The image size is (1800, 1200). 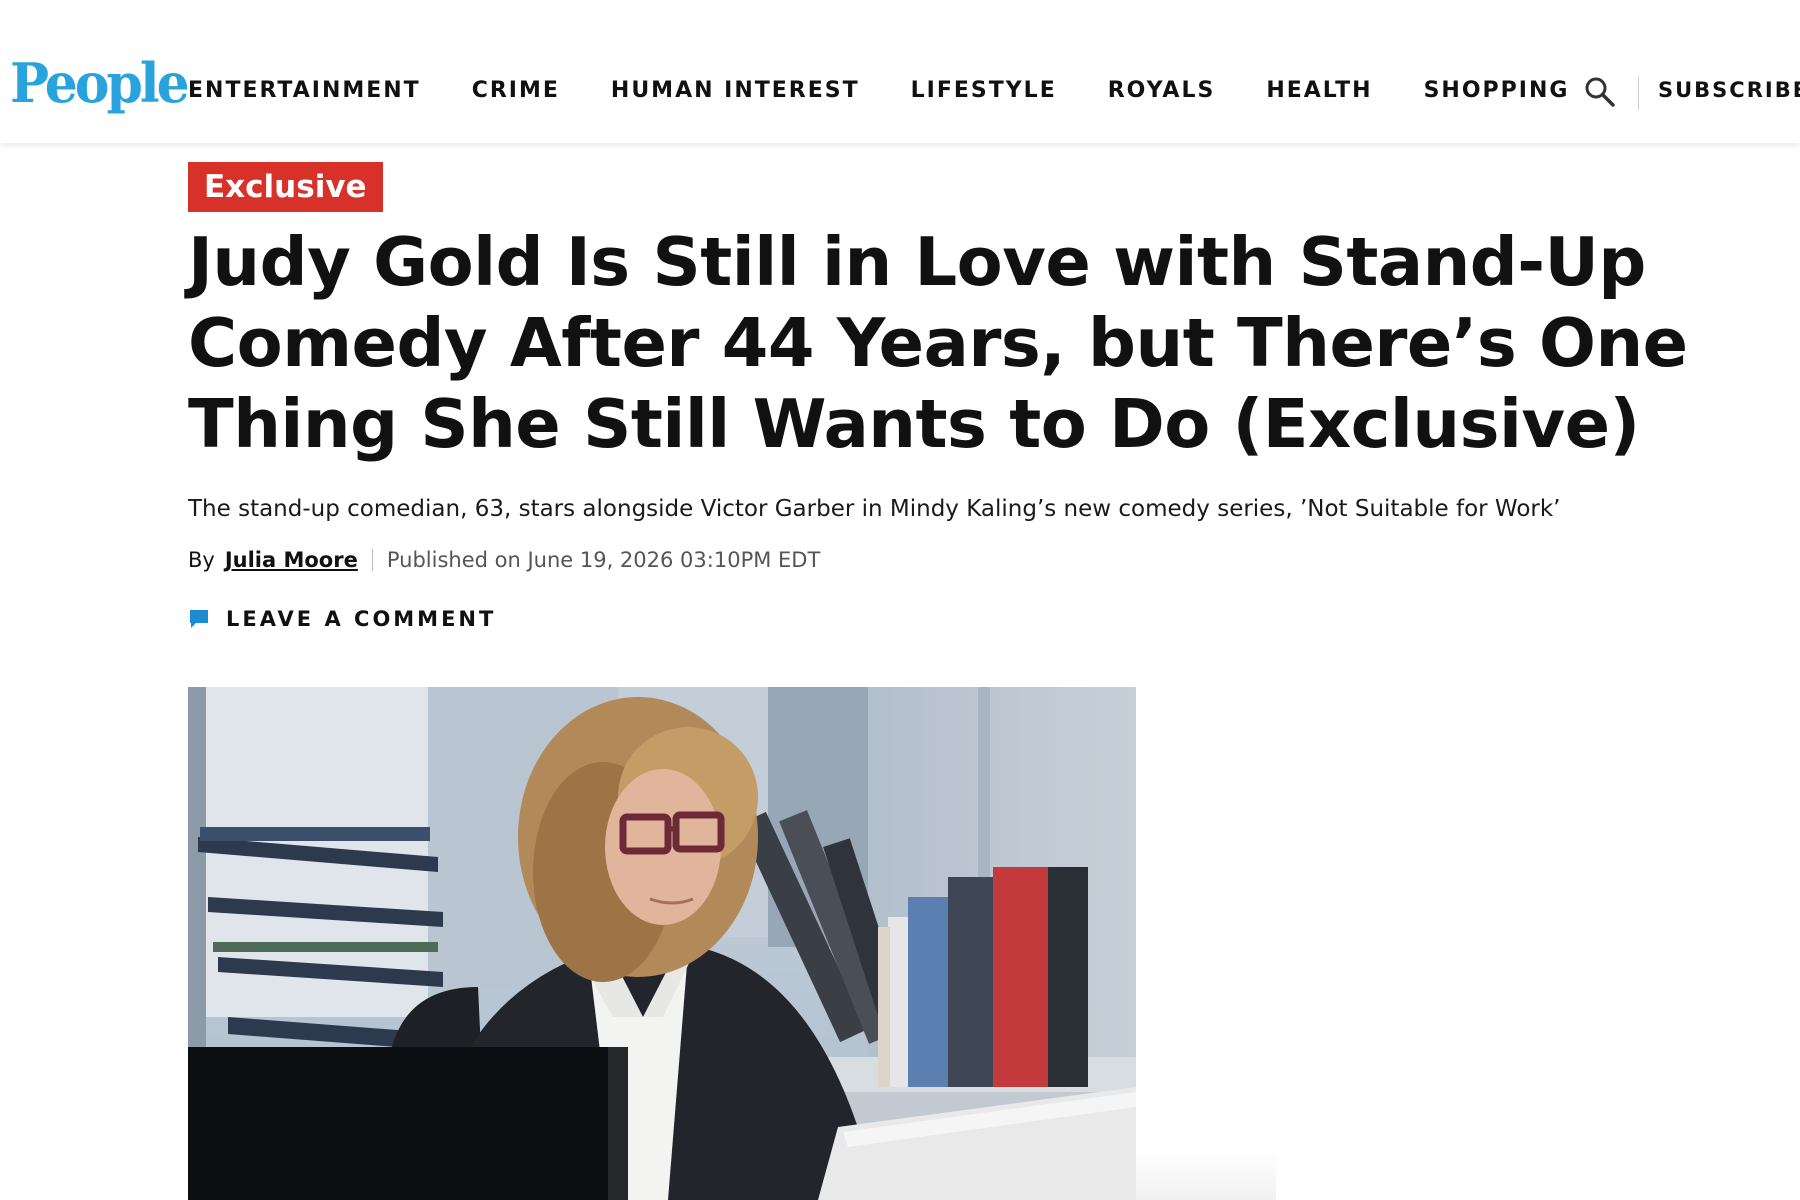 What do you see at coordinates (100, 84) in the screenshot?
I see `people-logo: People` at bounding box center [100, 84].